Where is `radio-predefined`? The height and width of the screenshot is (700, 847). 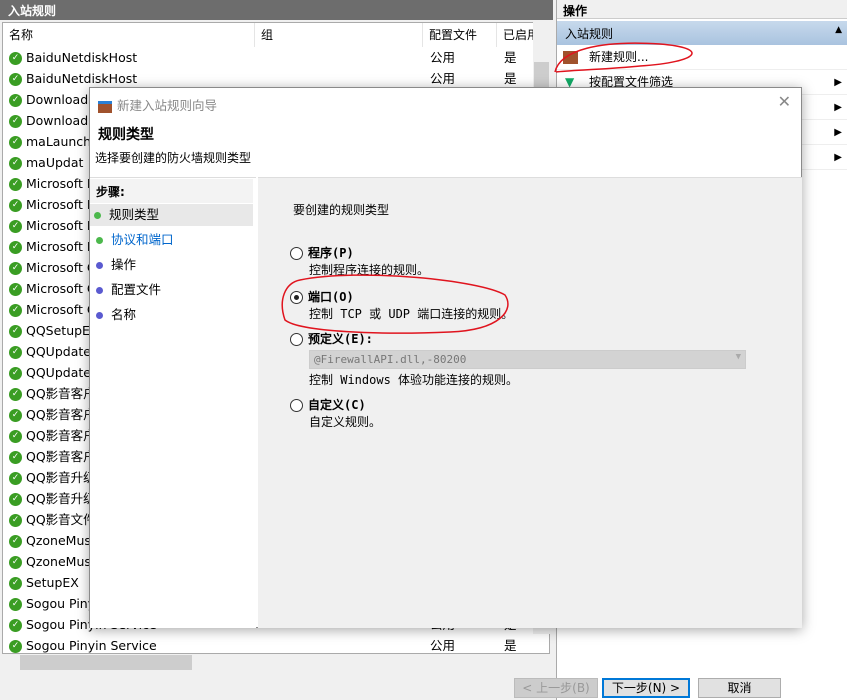
radio-predefined is located at coordinates (296, 339).